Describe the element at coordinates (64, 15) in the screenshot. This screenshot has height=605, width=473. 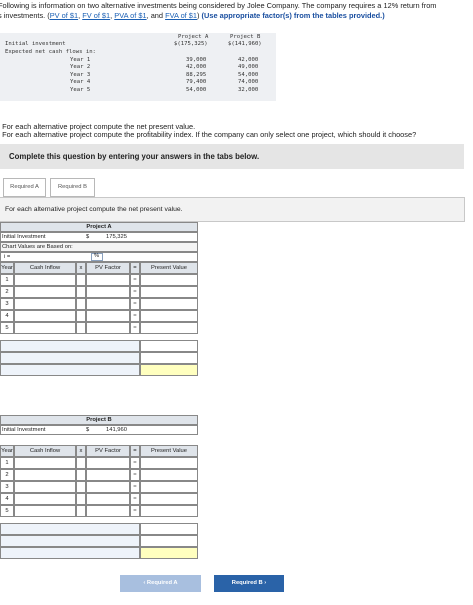
I see `pv-of-1-link: PV of $1` at that location.